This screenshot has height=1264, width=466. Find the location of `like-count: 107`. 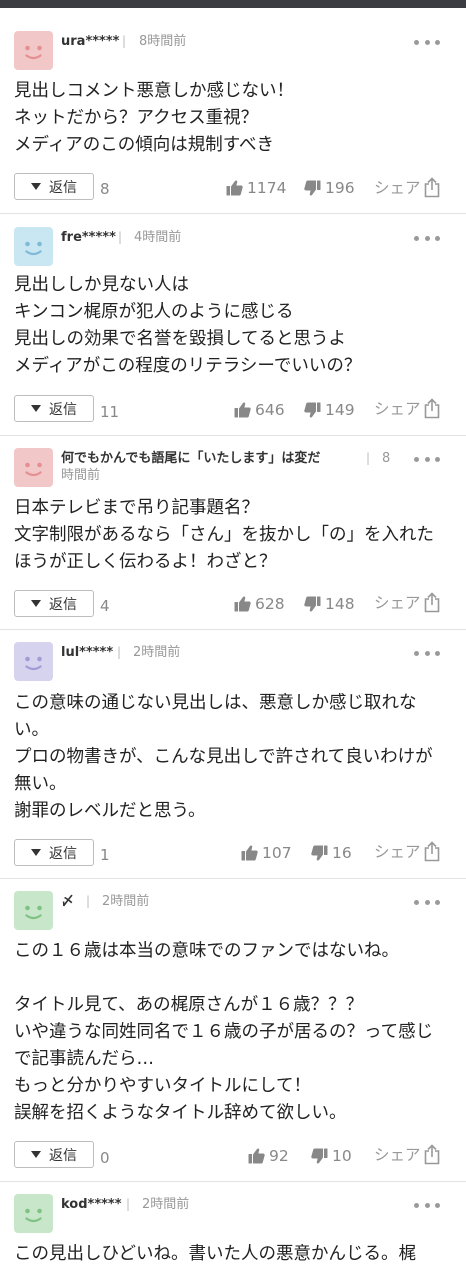

like-count: 107 is located at coordinates (277, 853).